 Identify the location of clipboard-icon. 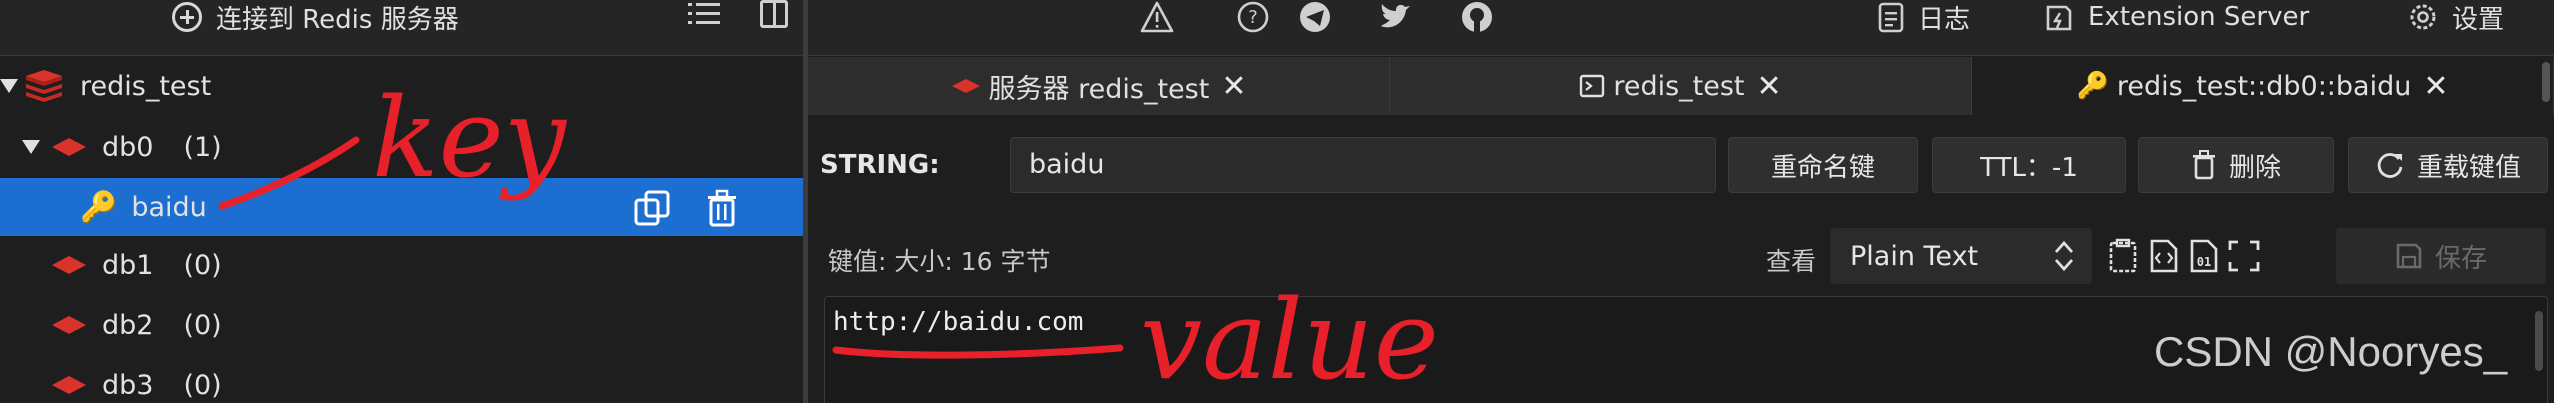
(2124, 256).